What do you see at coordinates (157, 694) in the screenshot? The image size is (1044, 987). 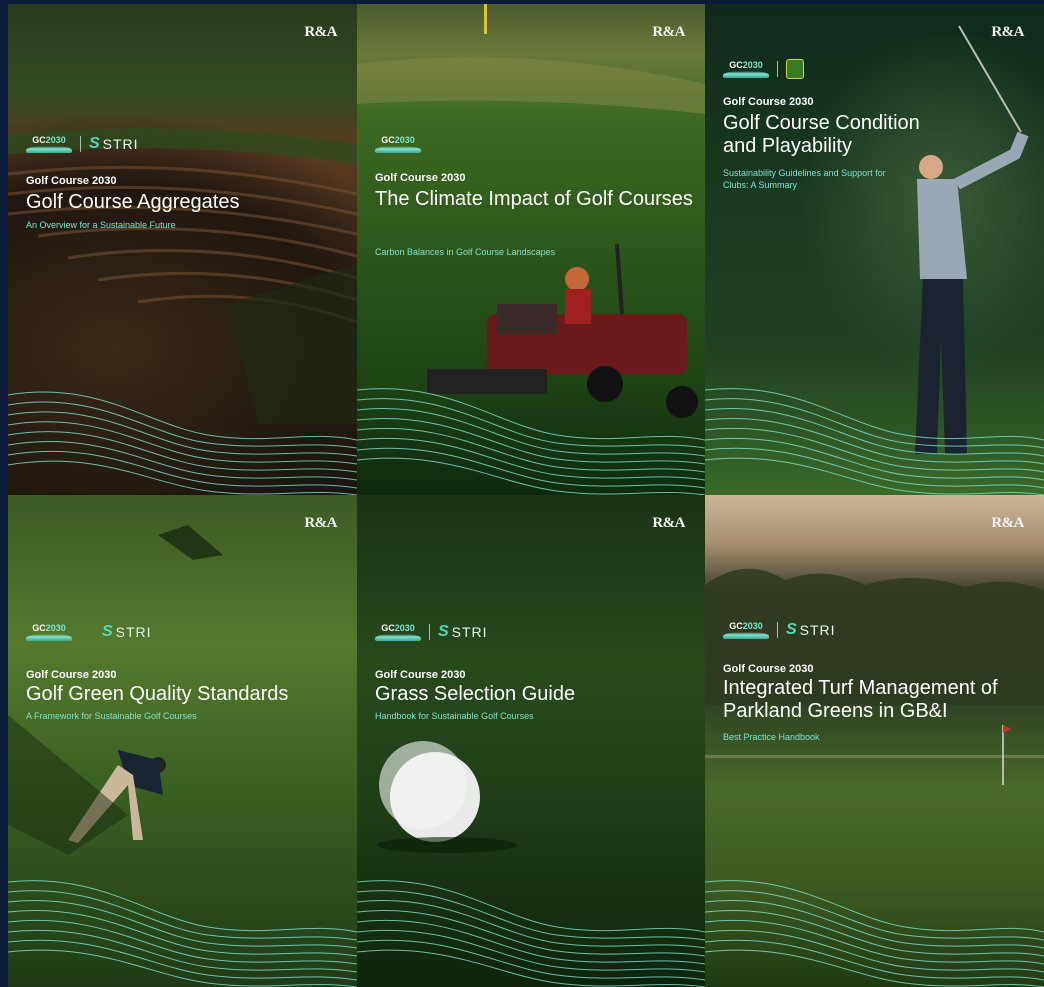 I see `cover-title: Golf Green Quality Standards` at bounding box center [157, 694].